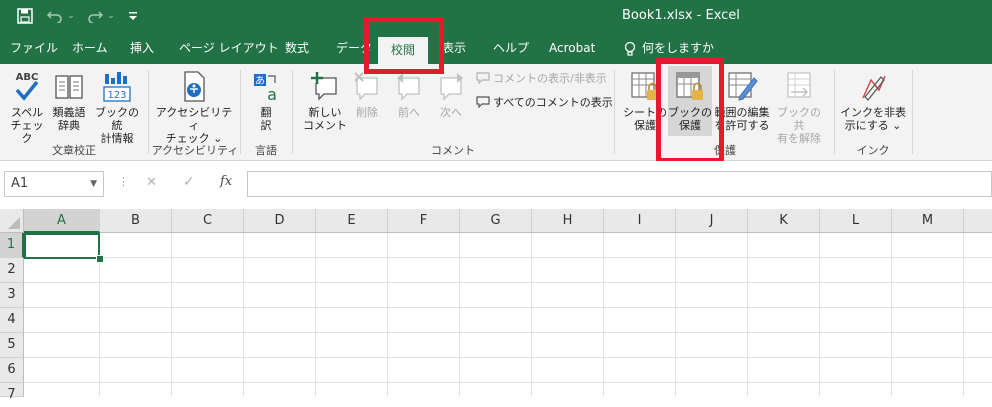 Image resolution: width=992 pixels, height=407 pixels. What do you see at coordinates (142, 48) in the screenshot?
I see `tab-insert: 挿入` at bounding box center [142, 48].